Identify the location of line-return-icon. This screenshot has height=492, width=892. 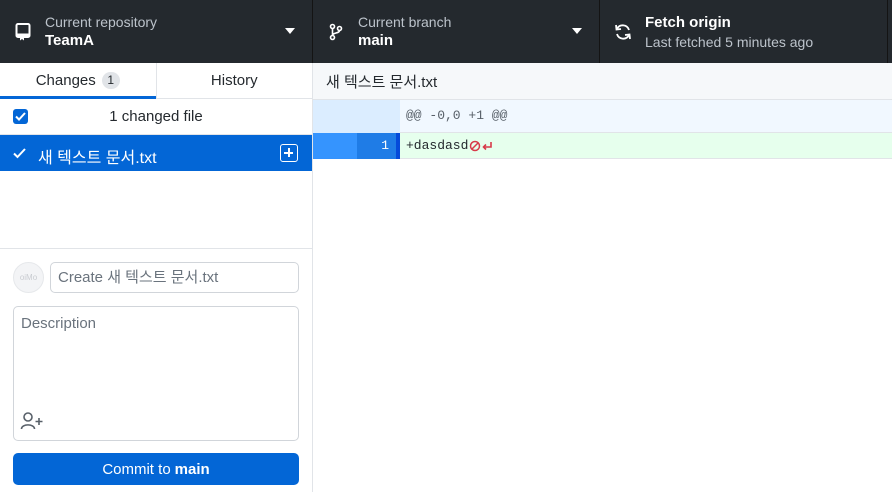
(487, 147).